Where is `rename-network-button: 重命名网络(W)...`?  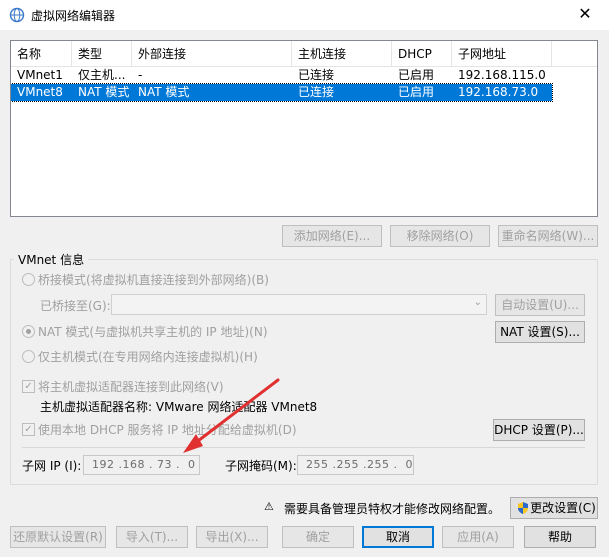
rename-network-button: 重命名网络(W)... is located at coordinates (548, 236).